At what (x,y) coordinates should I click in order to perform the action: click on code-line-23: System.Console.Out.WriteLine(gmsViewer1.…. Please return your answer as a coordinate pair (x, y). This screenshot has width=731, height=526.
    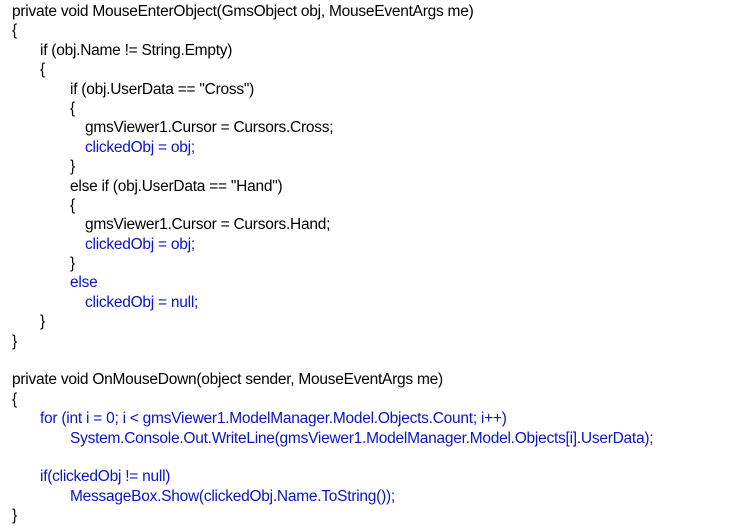
    Looking at the image, I should click on (362, 438).